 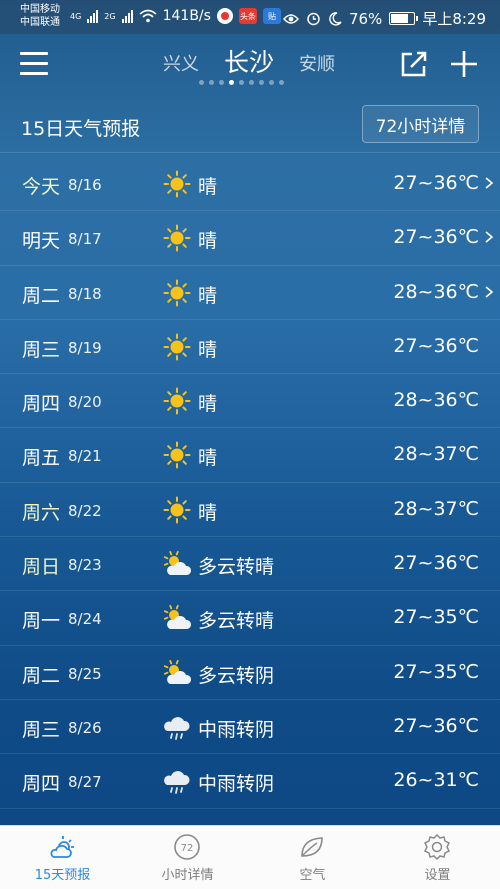 What do you see at coordinates (62, 847) in the screenshot?
I see `weather-forecast-icon` at bounding box center [62, 847].